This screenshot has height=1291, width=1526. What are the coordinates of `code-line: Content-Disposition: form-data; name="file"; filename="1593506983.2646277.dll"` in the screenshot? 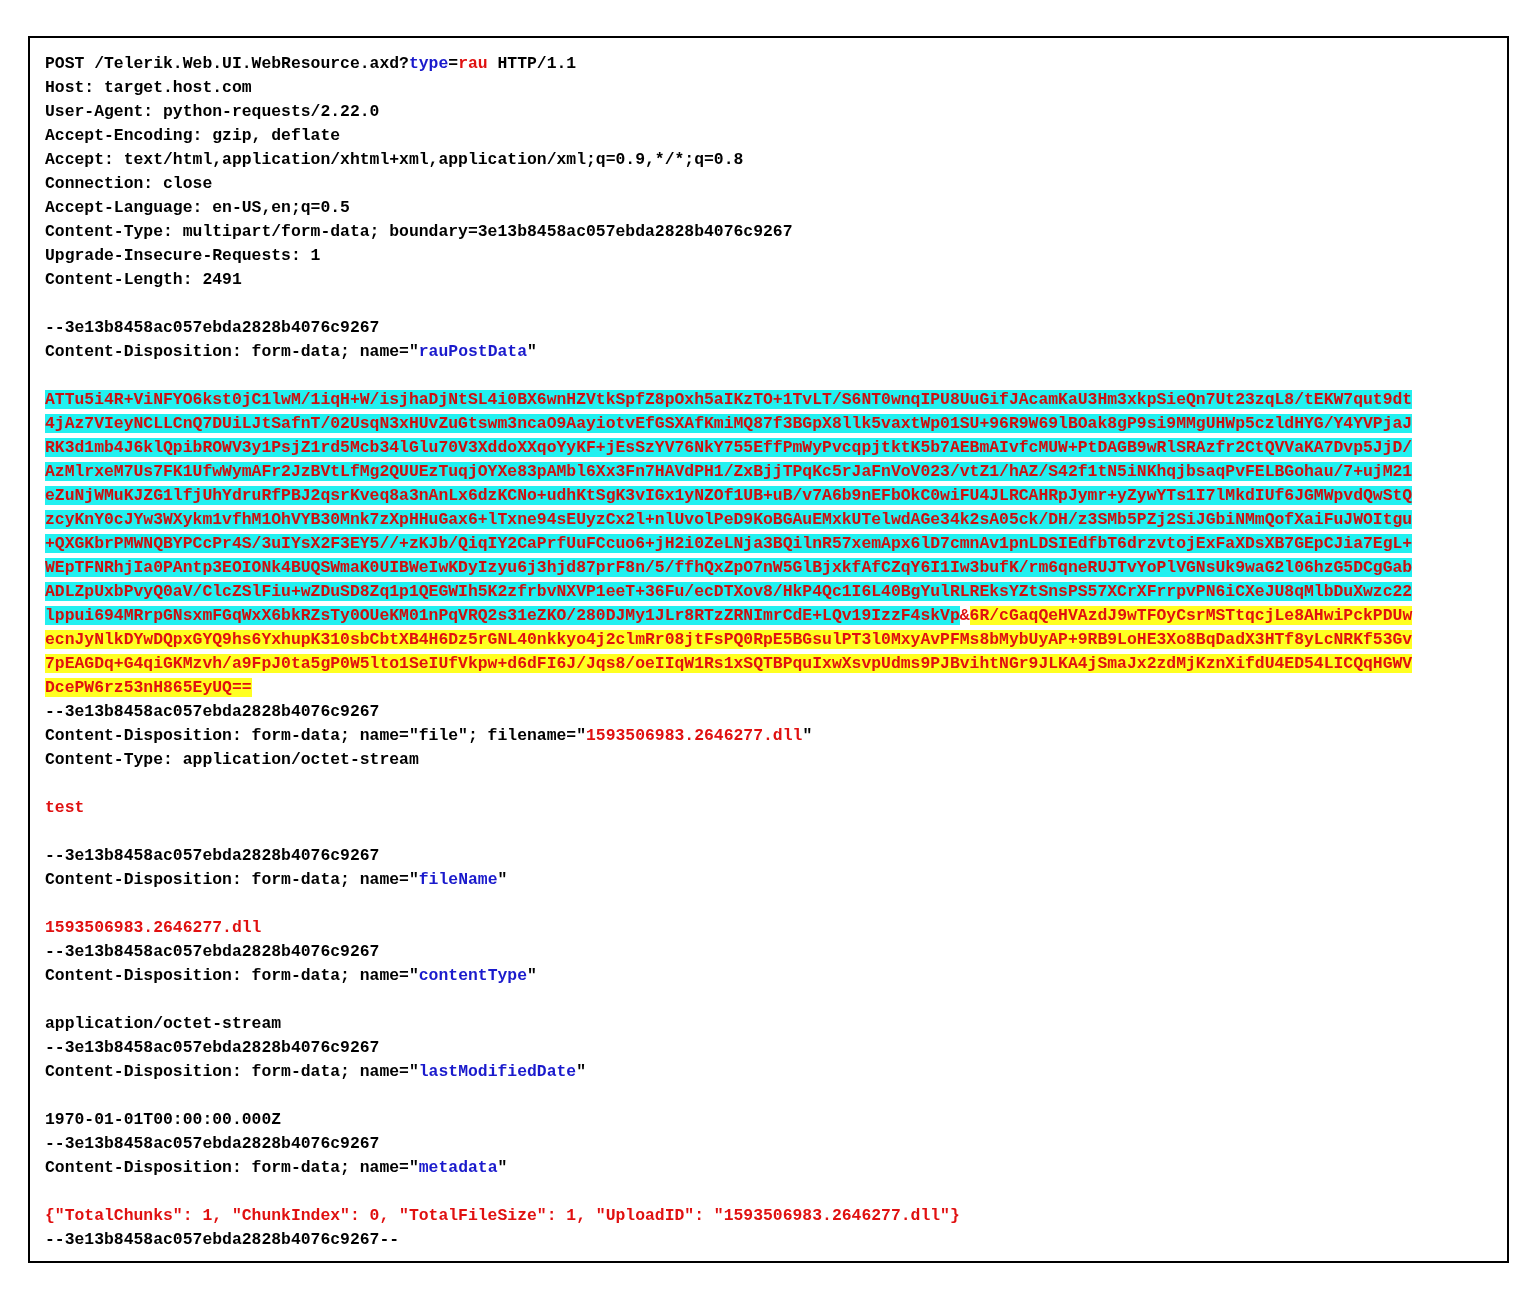 It's located at (429, 736).